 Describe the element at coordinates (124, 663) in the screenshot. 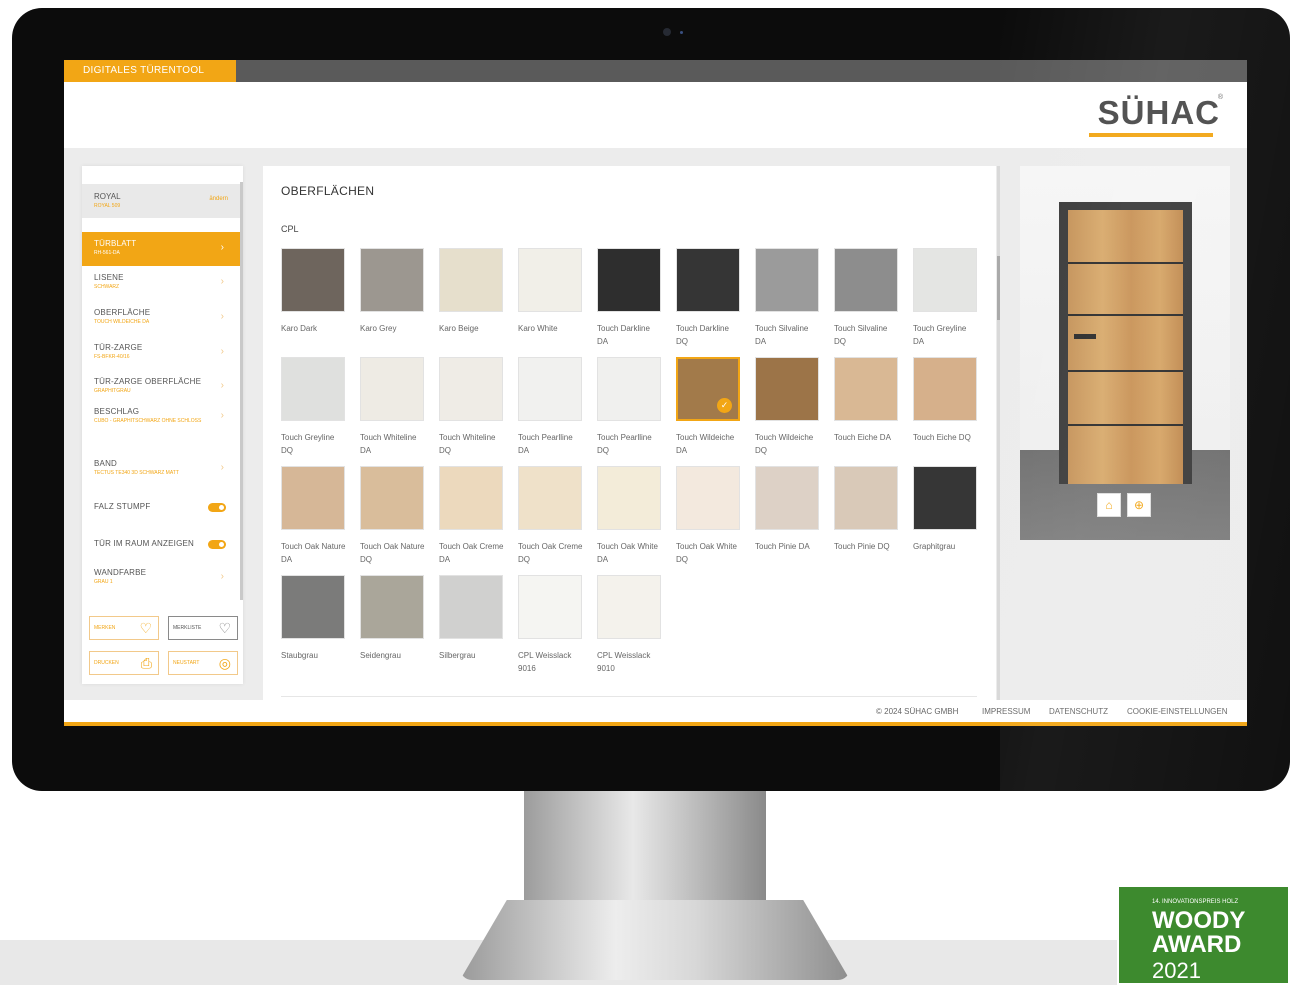

I see `drucken-button: DRUCKEN ⎙` at that location.